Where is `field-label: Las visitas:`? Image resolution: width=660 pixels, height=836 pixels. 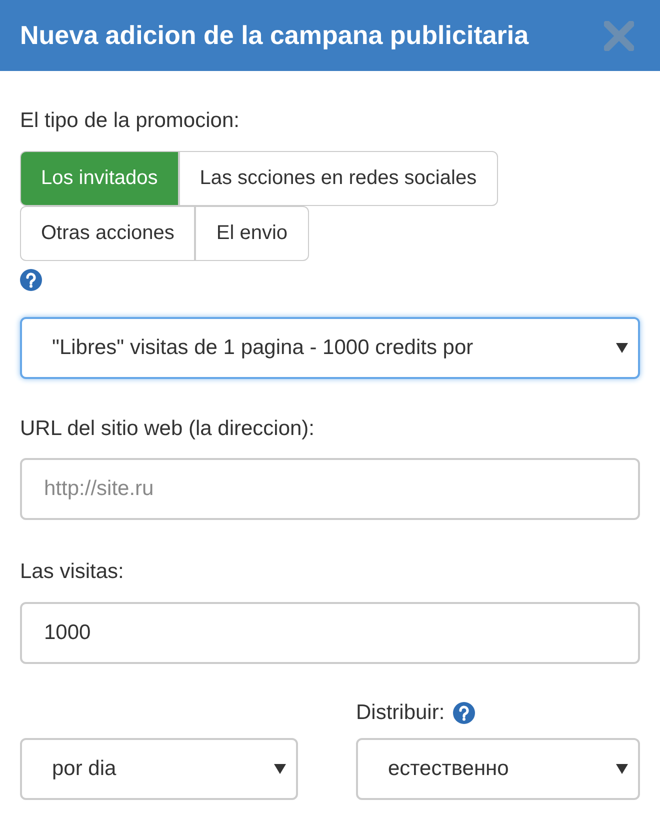 field-label: Las visitas: is located at coordinates (72, 572).